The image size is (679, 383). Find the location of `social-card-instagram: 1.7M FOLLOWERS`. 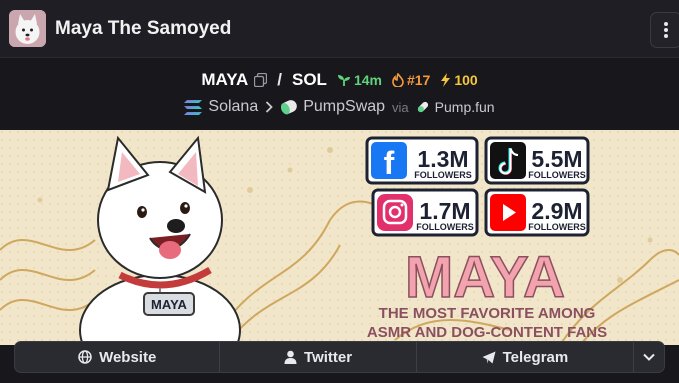

social-card-instagram: 1.7M FOLLOWERS is located at coordinates (425, 212).